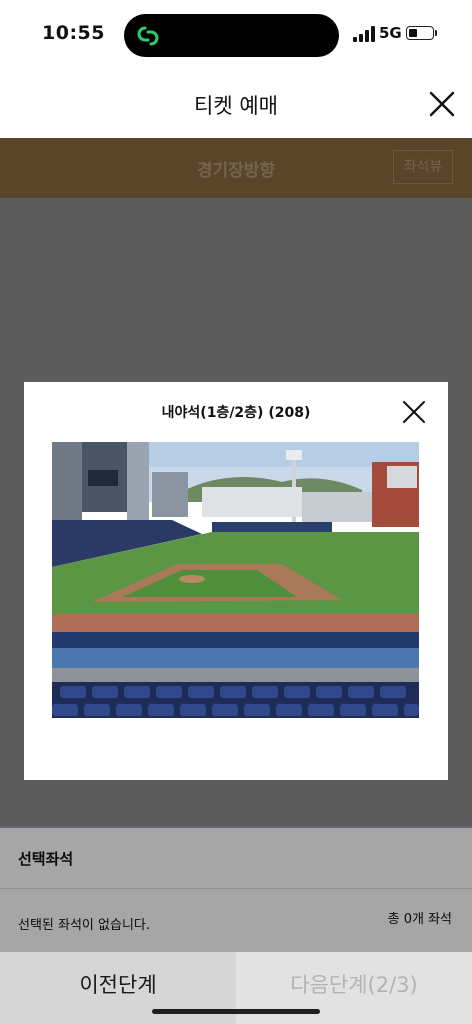  Describe the element at coordinates (436, 33) in the screenshot. I see `battery-tip` at that location.